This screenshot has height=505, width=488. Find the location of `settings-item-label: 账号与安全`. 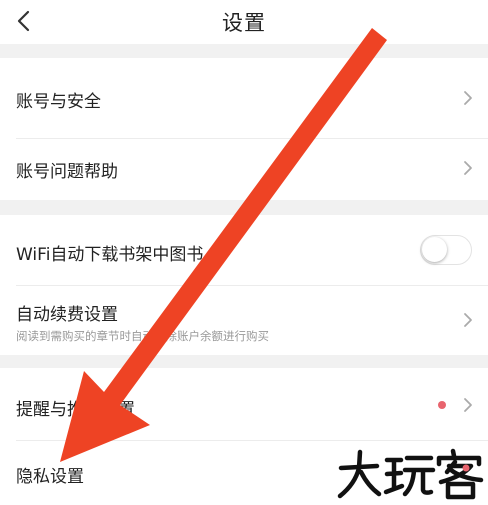

settings-item-label: 账号与安全 is located at coordinates (58, 102).